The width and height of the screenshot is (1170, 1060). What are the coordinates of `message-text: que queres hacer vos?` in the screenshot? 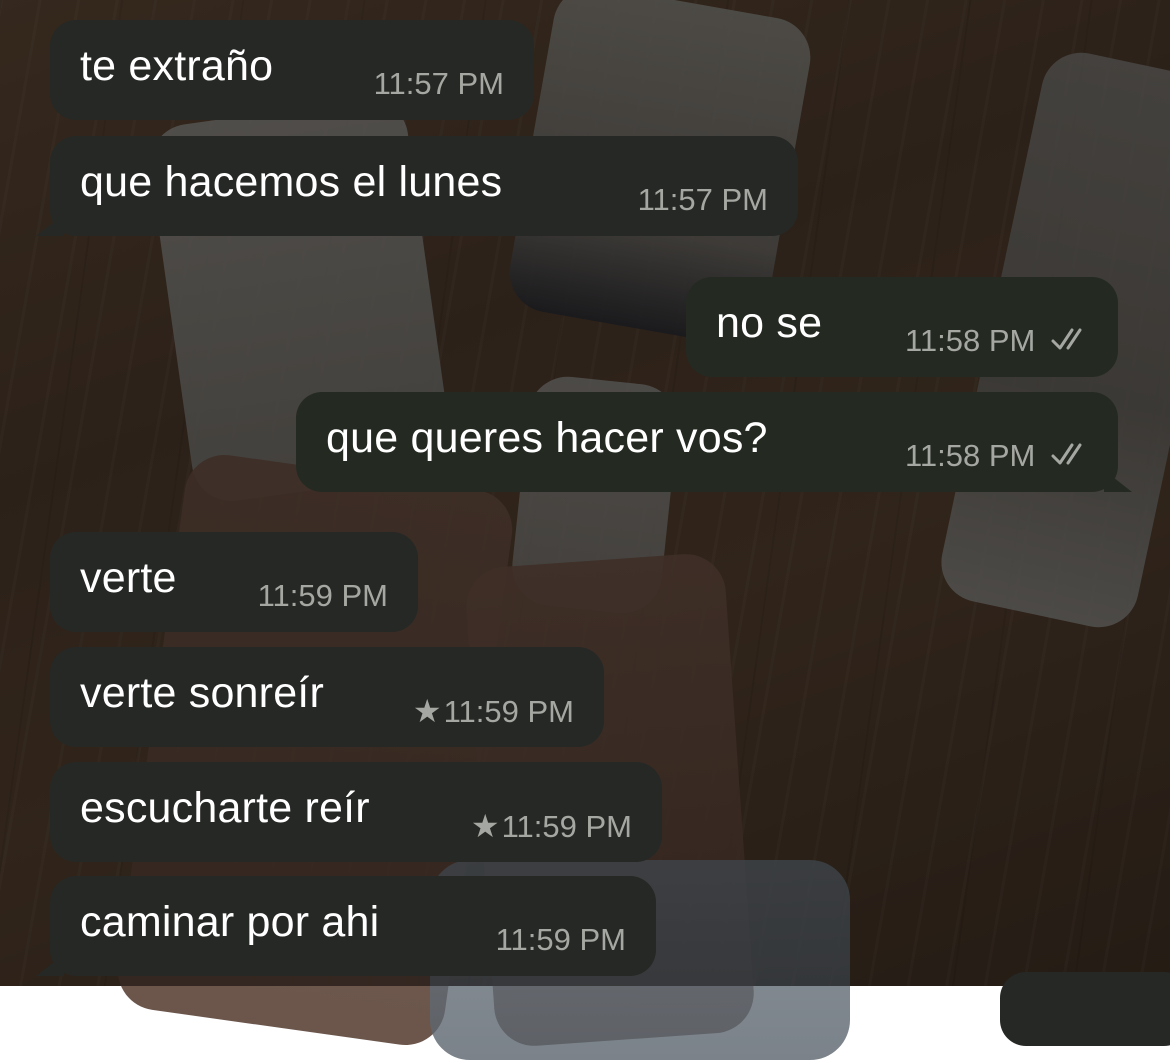 It's located at (547, 438).